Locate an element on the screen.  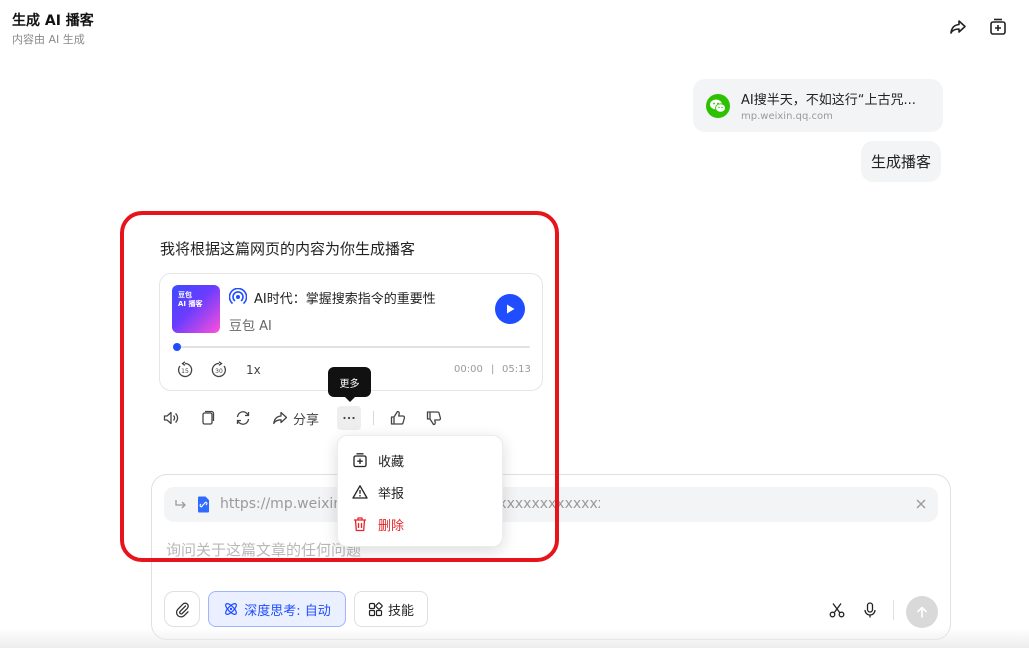
thumbs-down-icon is located at coordinates (434, 418).